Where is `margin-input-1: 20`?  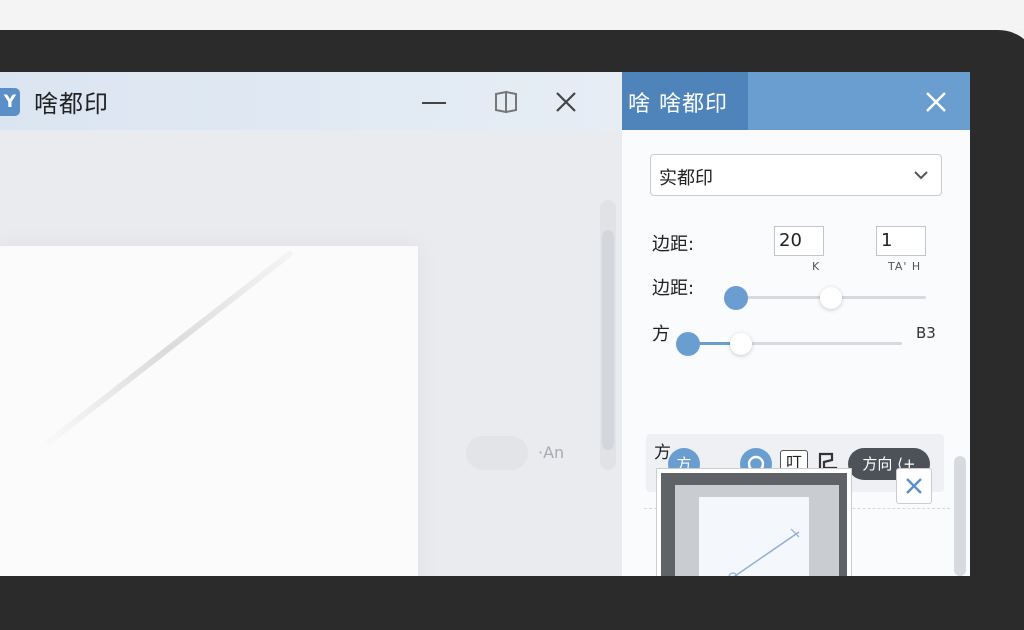
margin-input-1: 20 is located at coordinates (799, 241).